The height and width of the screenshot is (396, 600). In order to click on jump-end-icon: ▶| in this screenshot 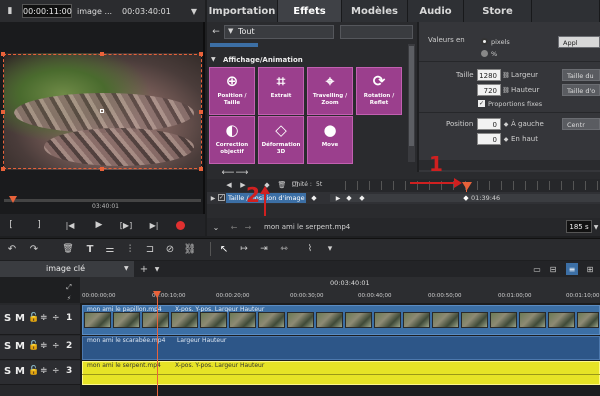, I will do `click(154, 225)`.